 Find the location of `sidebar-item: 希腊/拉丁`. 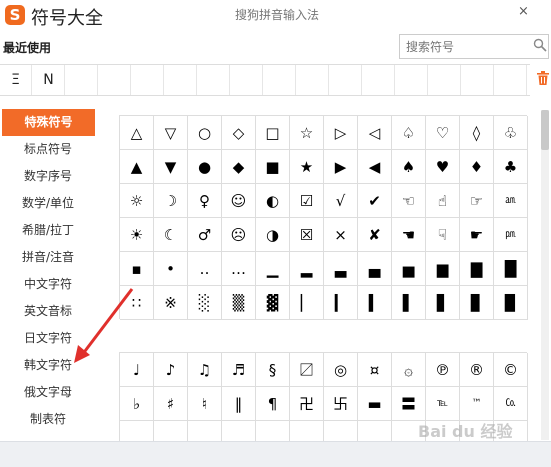

sidebar-item: 希腊/拉丁 is located at coordinates (48, 230).